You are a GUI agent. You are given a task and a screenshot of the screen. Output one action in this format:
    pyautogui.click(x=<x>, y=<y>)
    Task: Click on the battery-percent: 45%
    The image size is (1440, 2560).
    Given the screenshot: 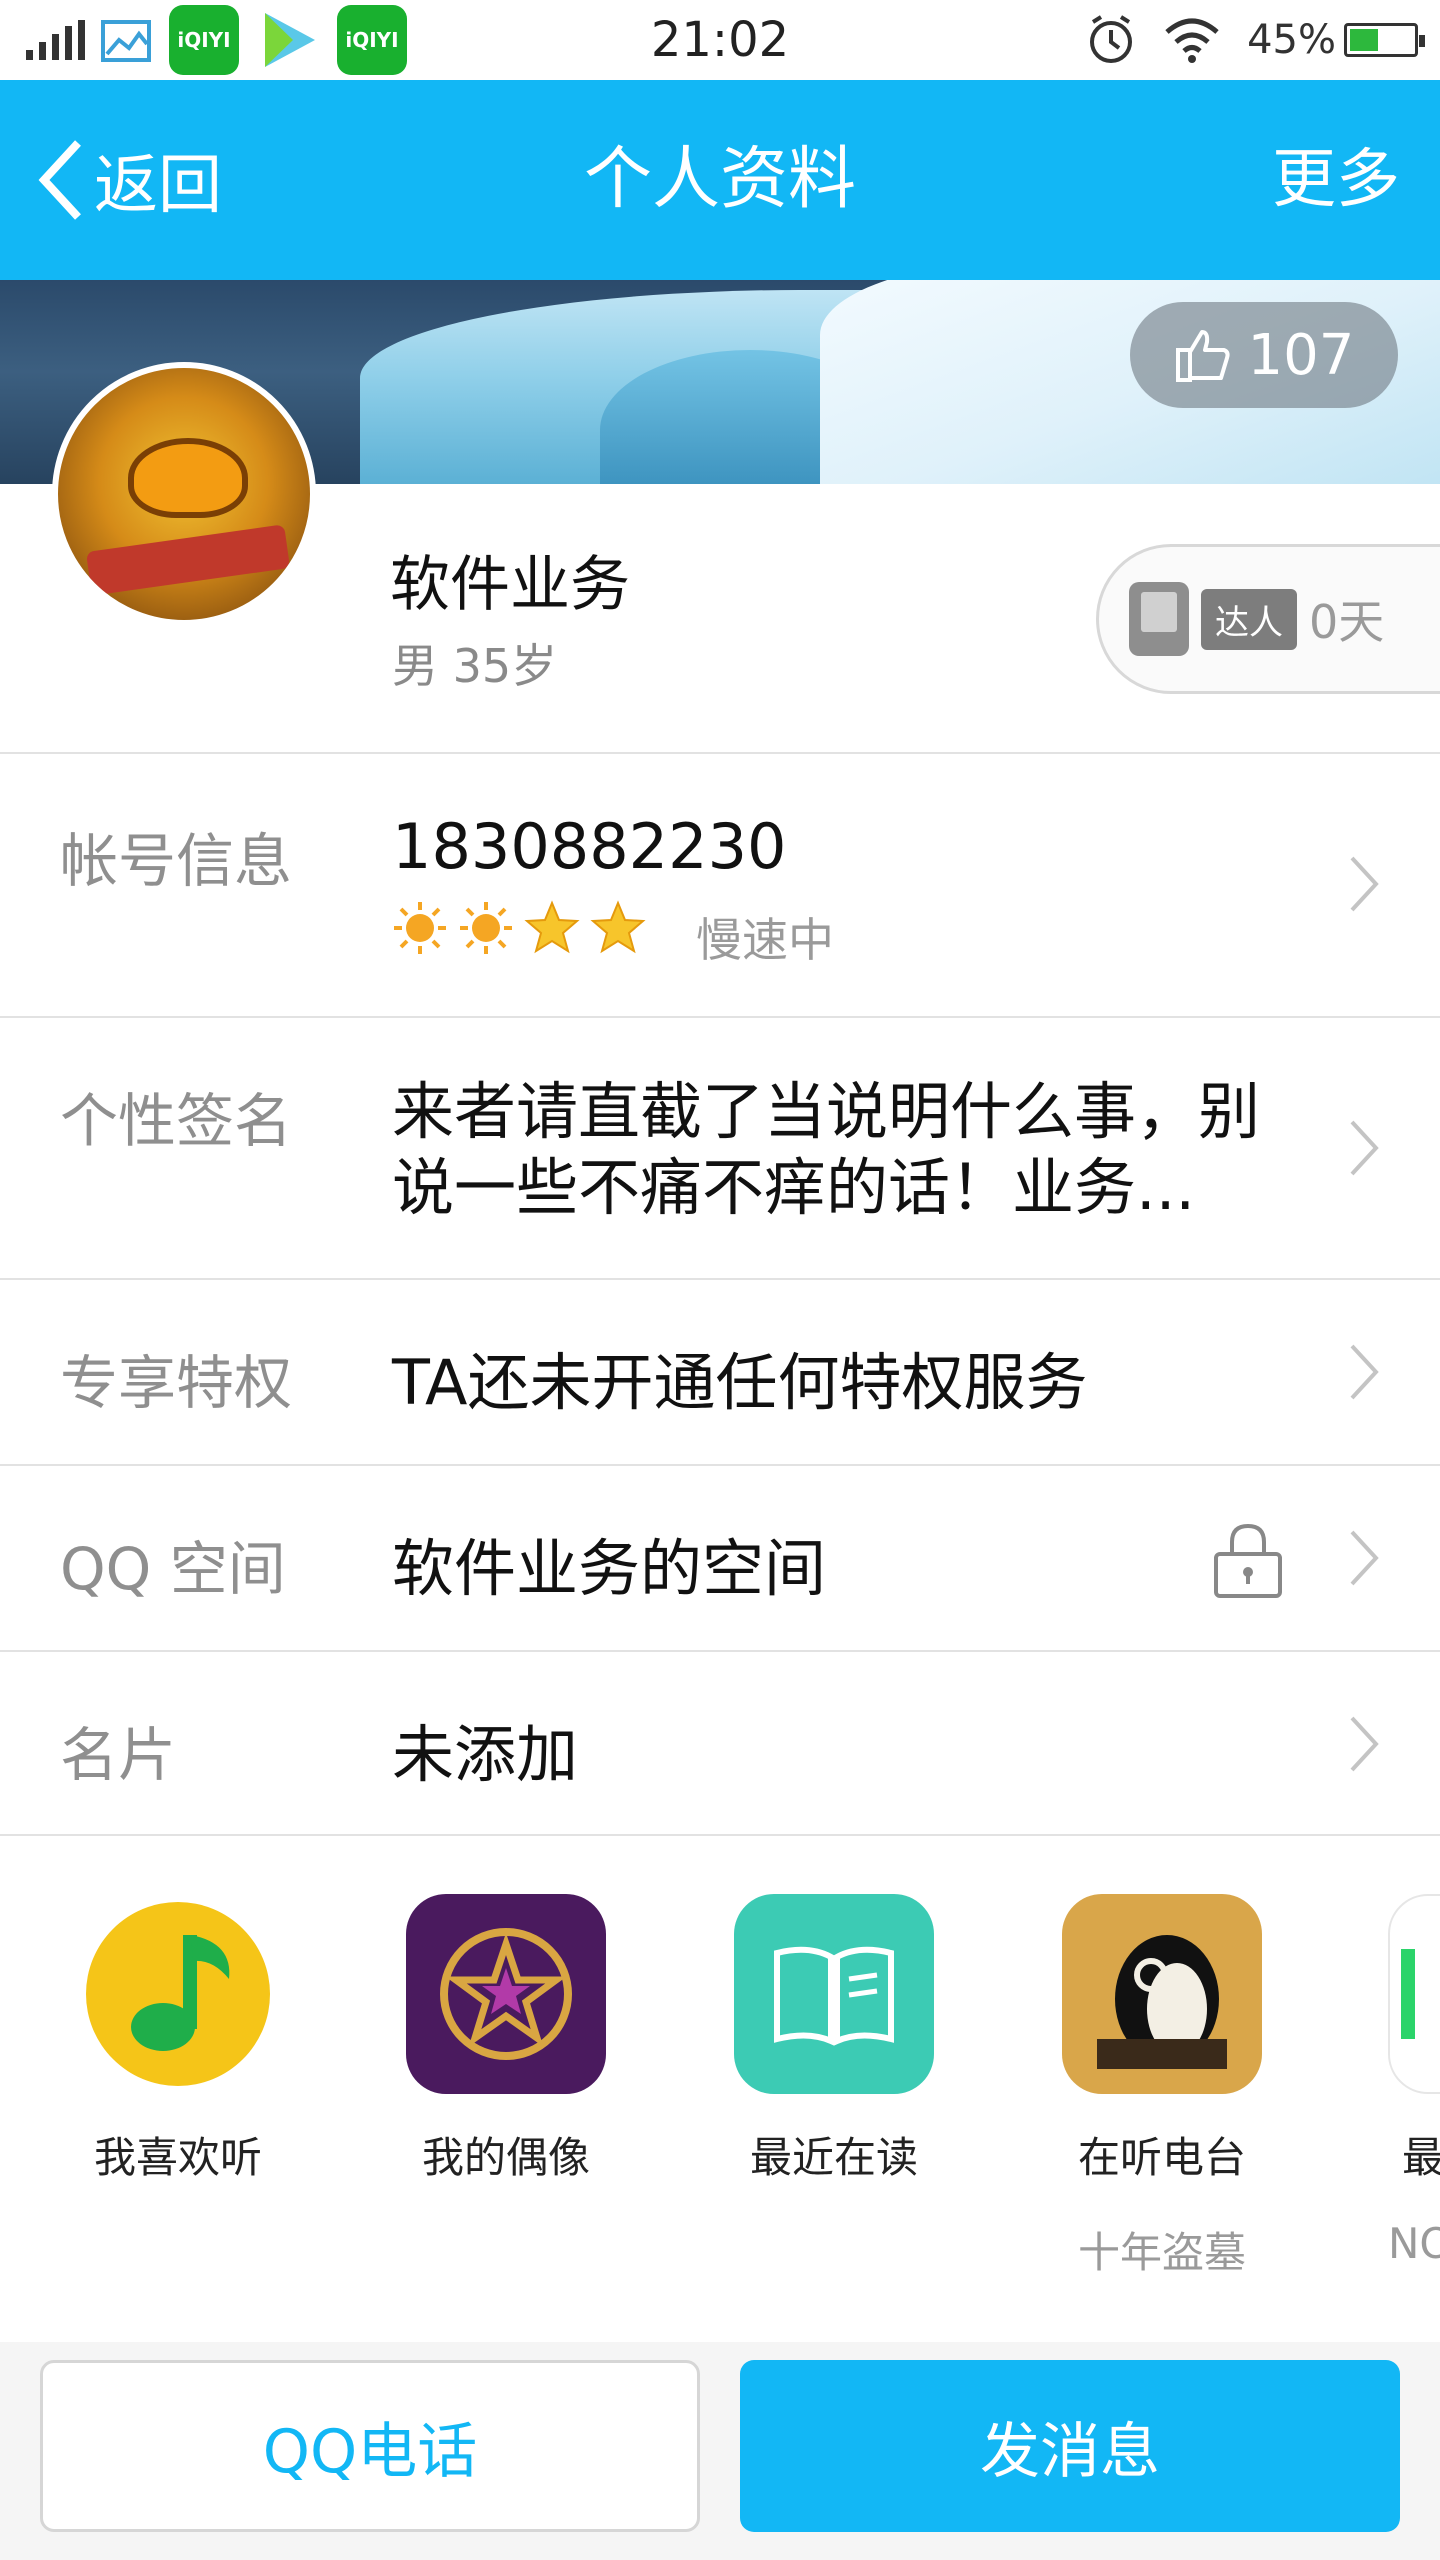 What is the action you would take?
    pyautogui.click(x=1291, y=40)
    